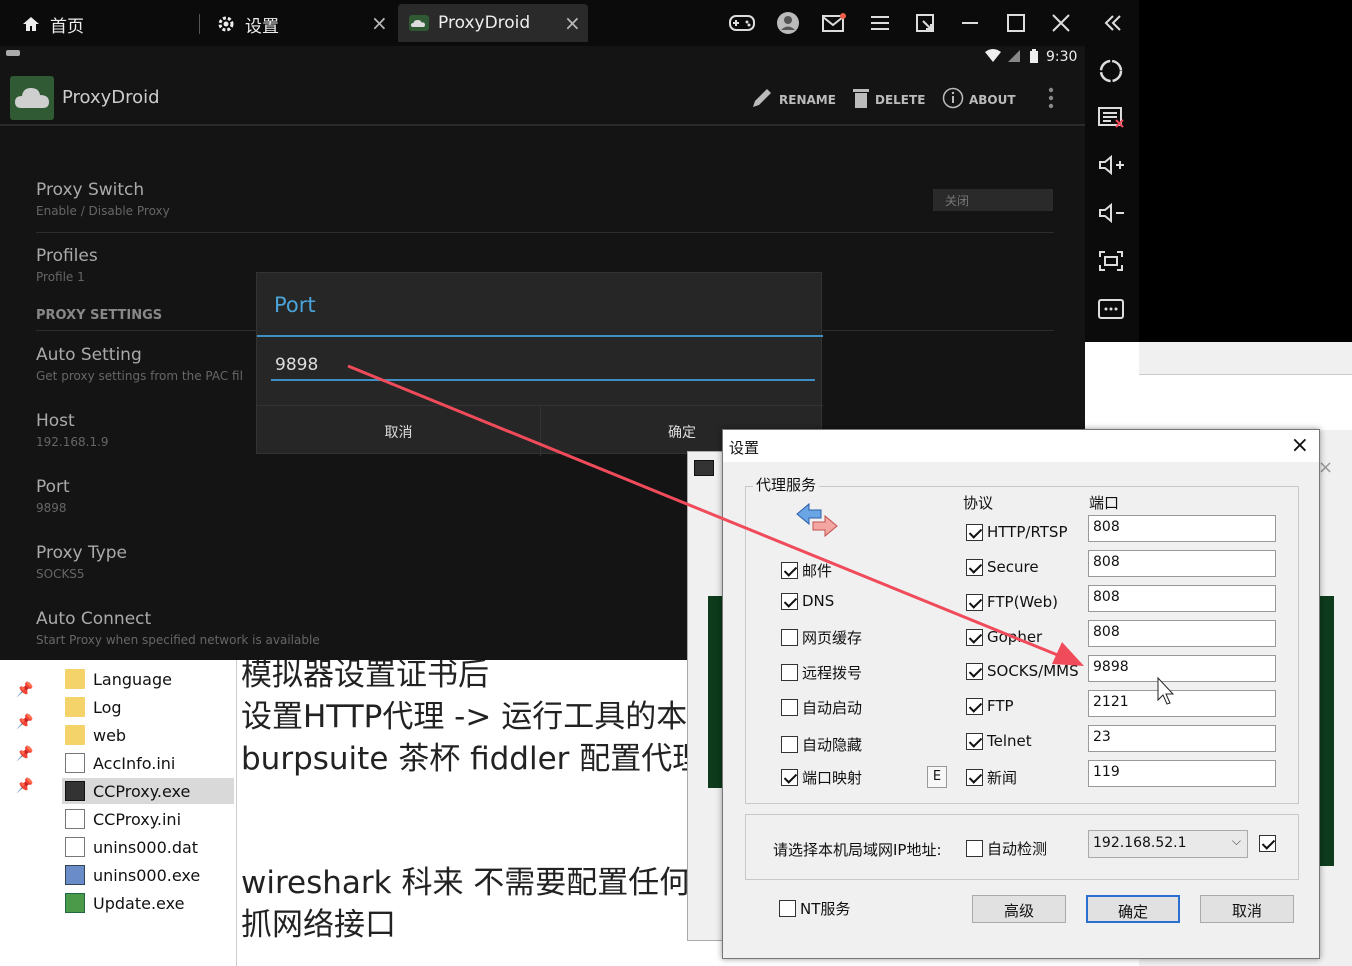 This screenshot has width=1352, height=966. Describe the element at coordinates (1133, 909) in the screenshot. I see `ok-button: 确定` at that location.